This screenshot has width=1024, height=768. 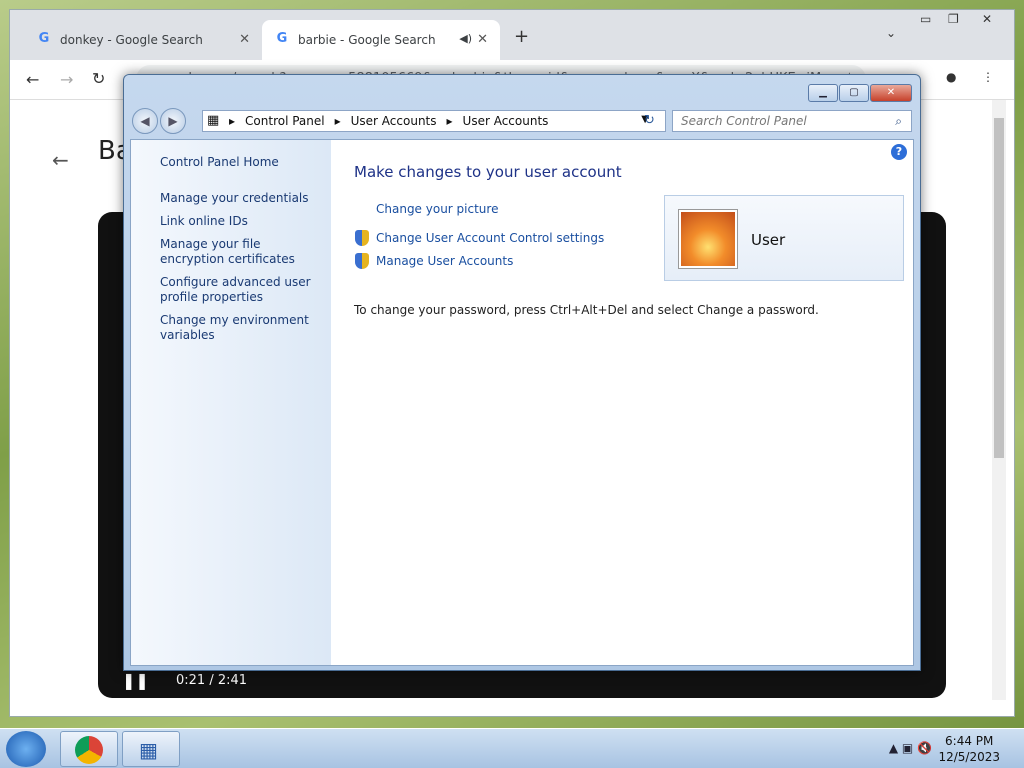 What do you see at coordinates (242, 198) in the screenshot?
I see `manage-credentials-link: Manage your credentials` at bounding box center [242, 198].